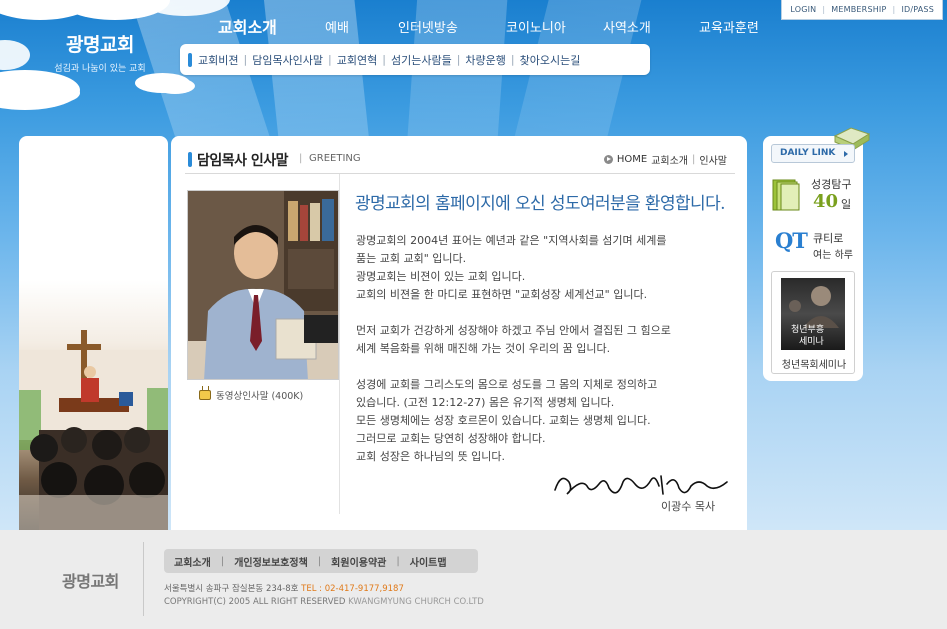  I want to click on bible-study-unit: 일, so click(846, 204).